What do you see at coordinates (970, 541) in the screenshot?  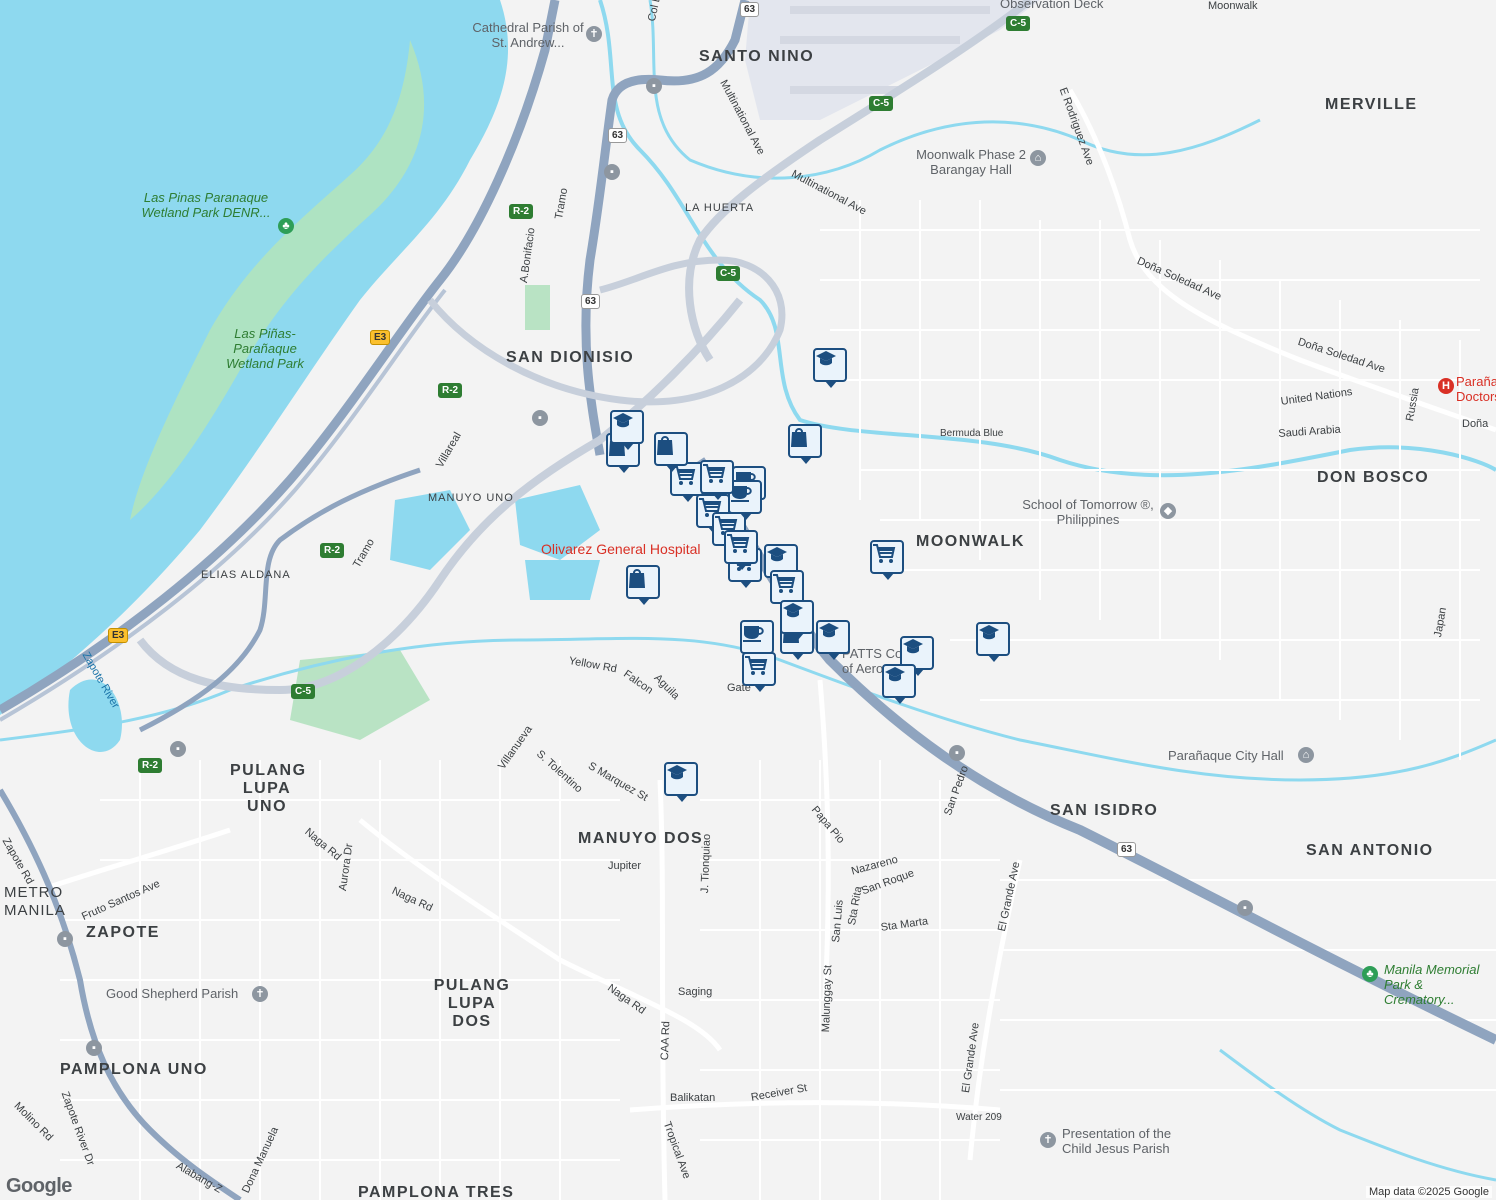 I see `area-label-moonwalk: MOONWALK` at bounding box center [970, 541].